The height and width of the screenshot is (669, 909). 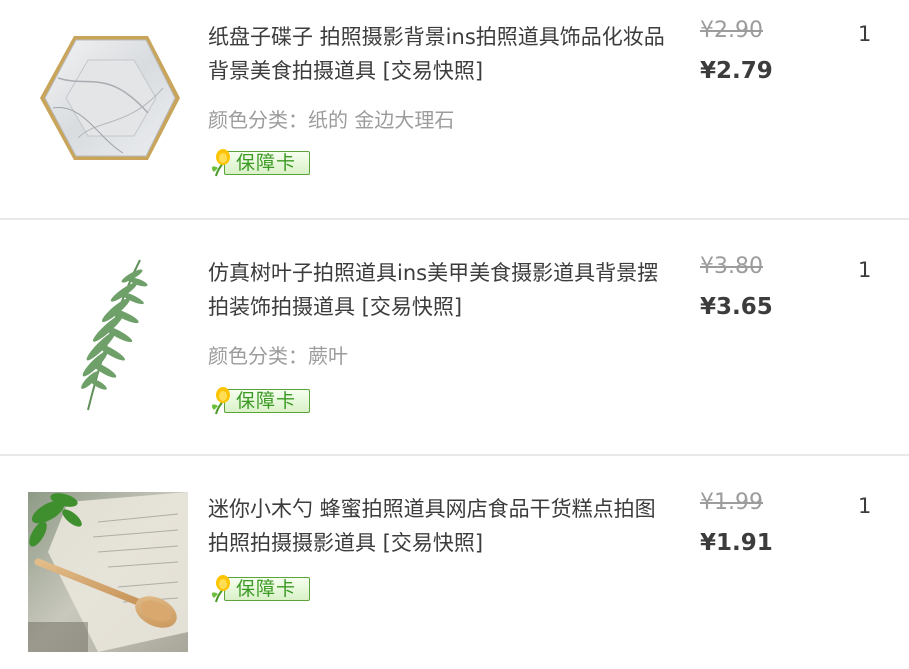 I want to click on original-price: ¥1.99, so click(x=731, y=502).